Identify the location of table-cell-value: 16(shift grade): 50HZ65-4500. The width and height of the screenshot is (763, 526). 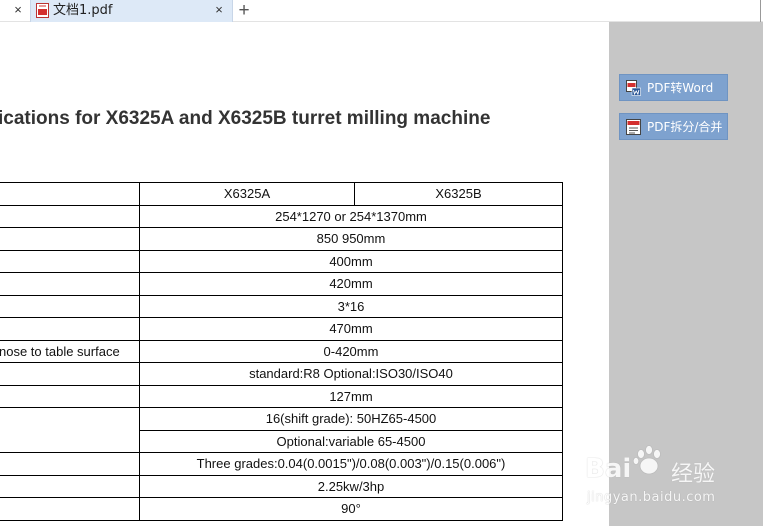
(351, 419).